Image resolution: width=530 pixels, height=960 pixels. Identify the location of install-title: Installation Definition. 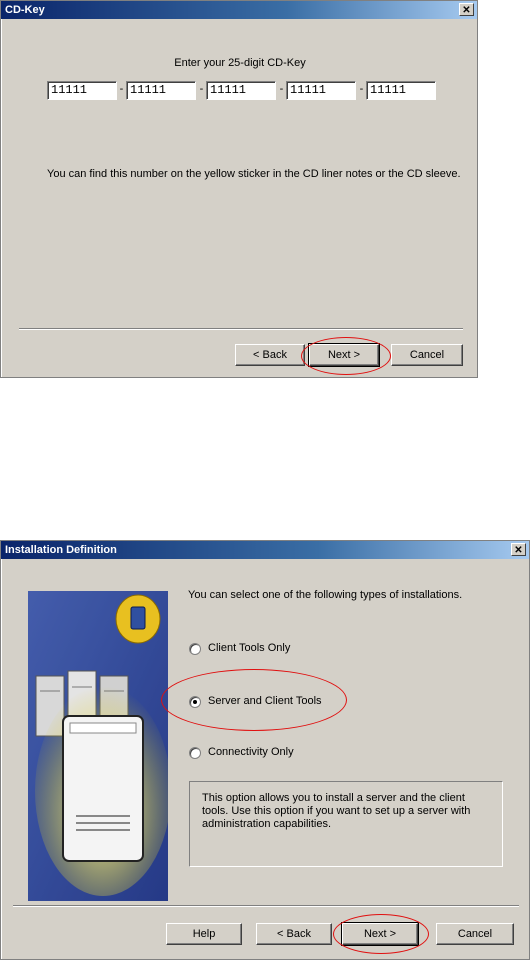
(61, 550).